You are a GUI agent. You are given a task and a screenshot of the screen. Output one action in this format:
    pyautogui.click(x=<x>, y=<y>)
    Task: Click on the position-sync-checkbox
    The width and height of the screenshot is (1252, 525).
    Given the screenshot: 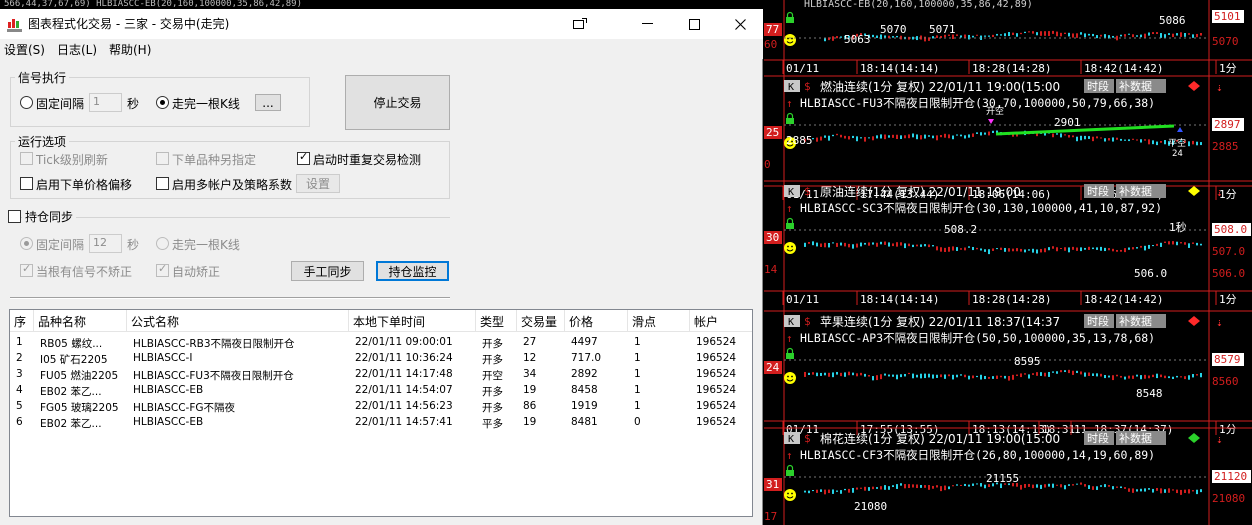 What is the action you would take?
    pyautogui.click(x=14, y=216)
    